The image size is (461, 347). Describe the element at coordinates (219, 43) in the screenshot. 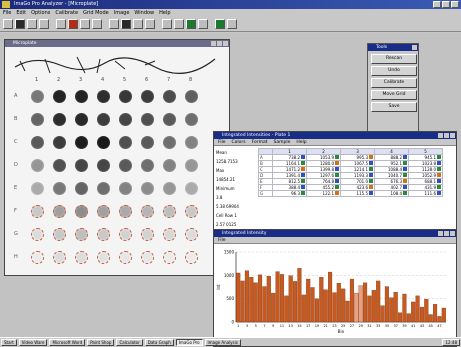

I see `plate-maximize-button` at that location.